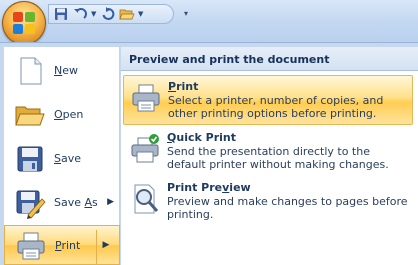 This screenshot has width=418, height=265. What do you see at coordinates (80, 14) in the screenshot?
I see `undo-icon` at bounding box center [80, 14].